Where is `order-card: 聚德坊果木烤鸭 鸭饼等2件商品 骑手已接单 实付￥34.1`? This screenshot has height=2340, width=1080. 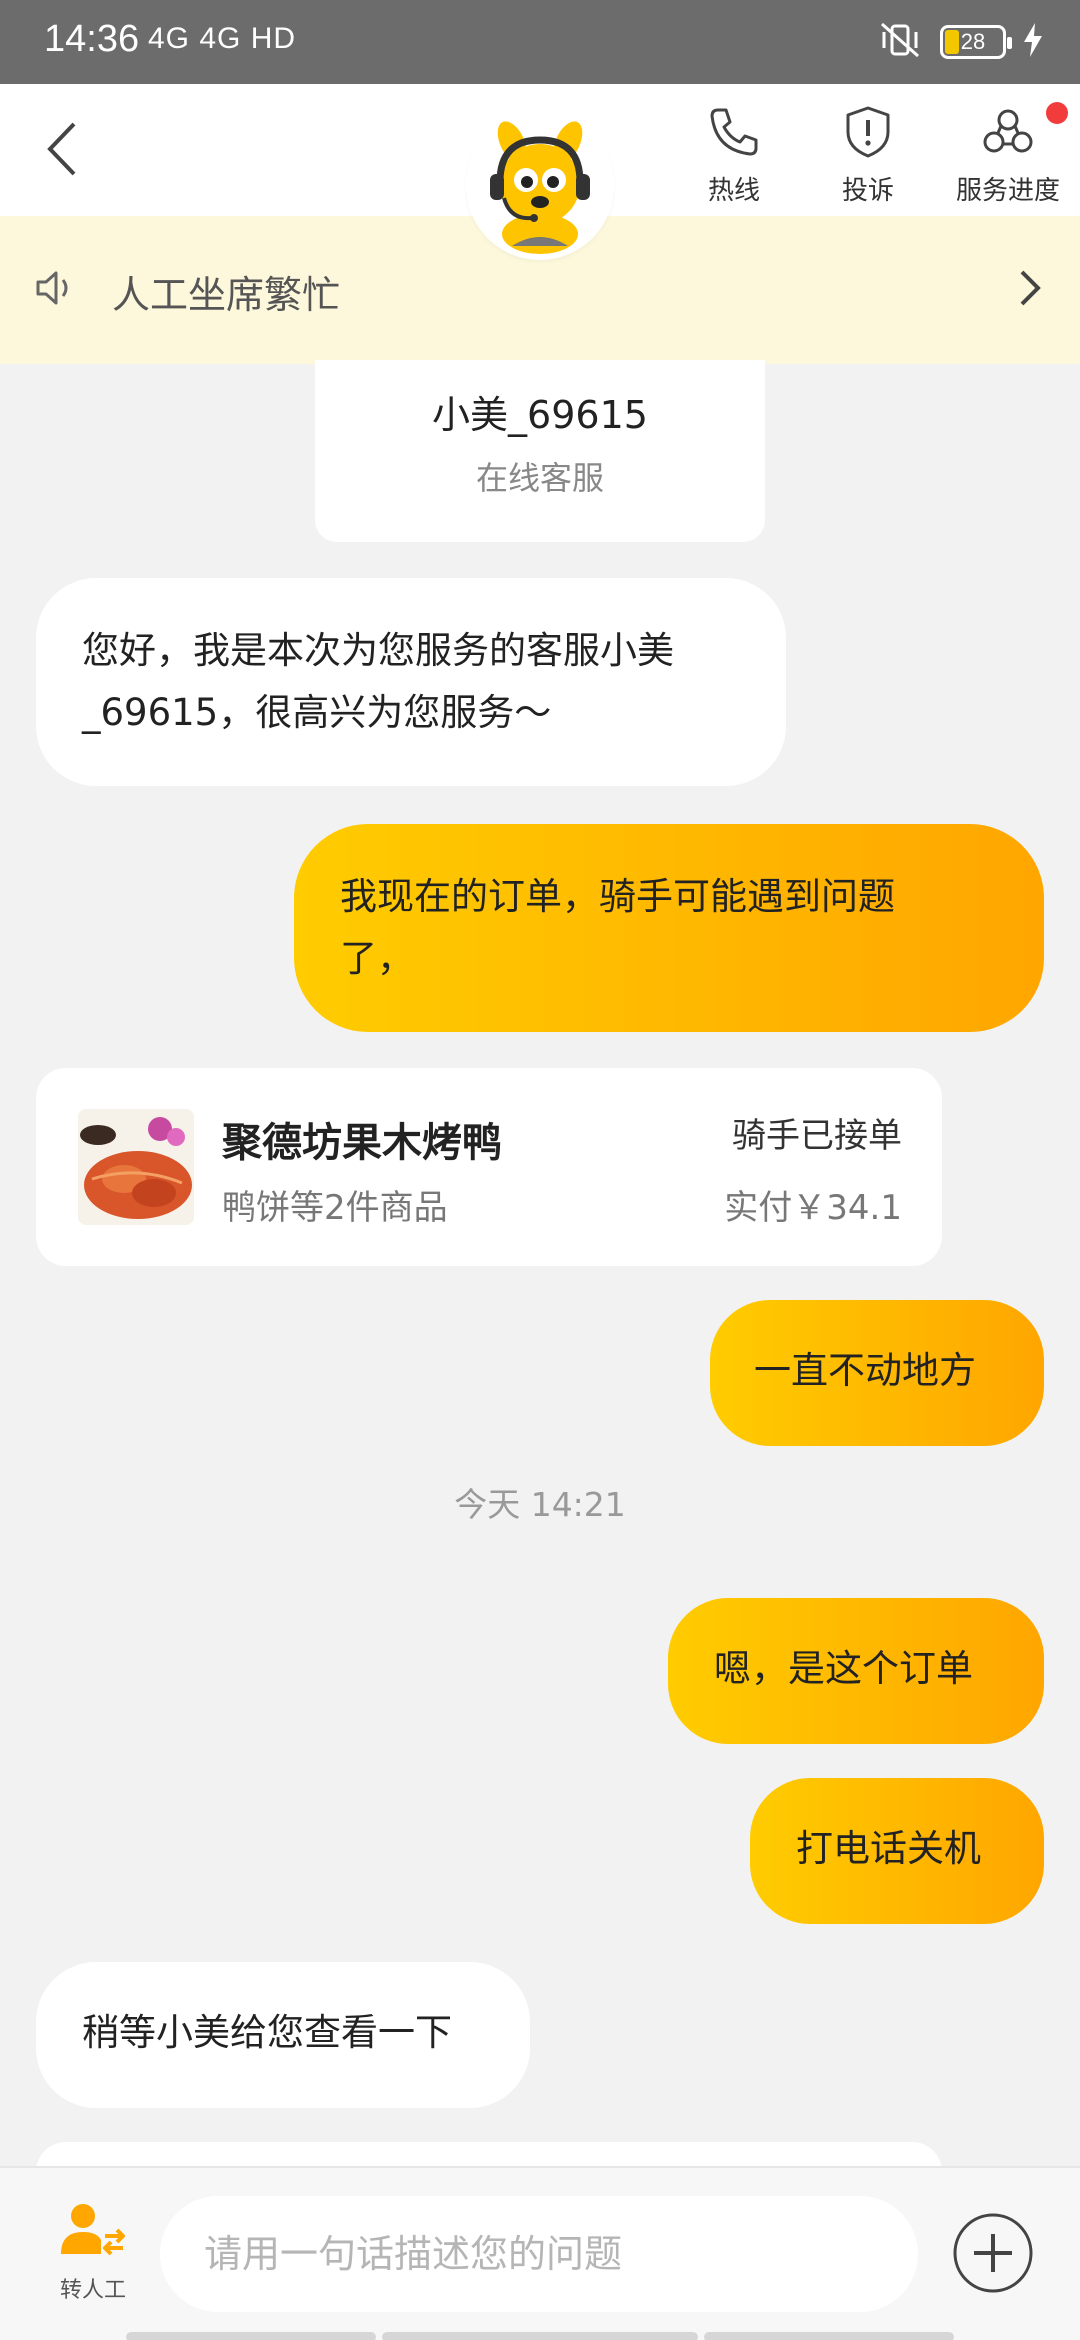
order-card: 聚德坊果木烤鸭 鸭饼等2件商品 骑手已接单 实付￥34.1 is located at coordinates (489, 1167).